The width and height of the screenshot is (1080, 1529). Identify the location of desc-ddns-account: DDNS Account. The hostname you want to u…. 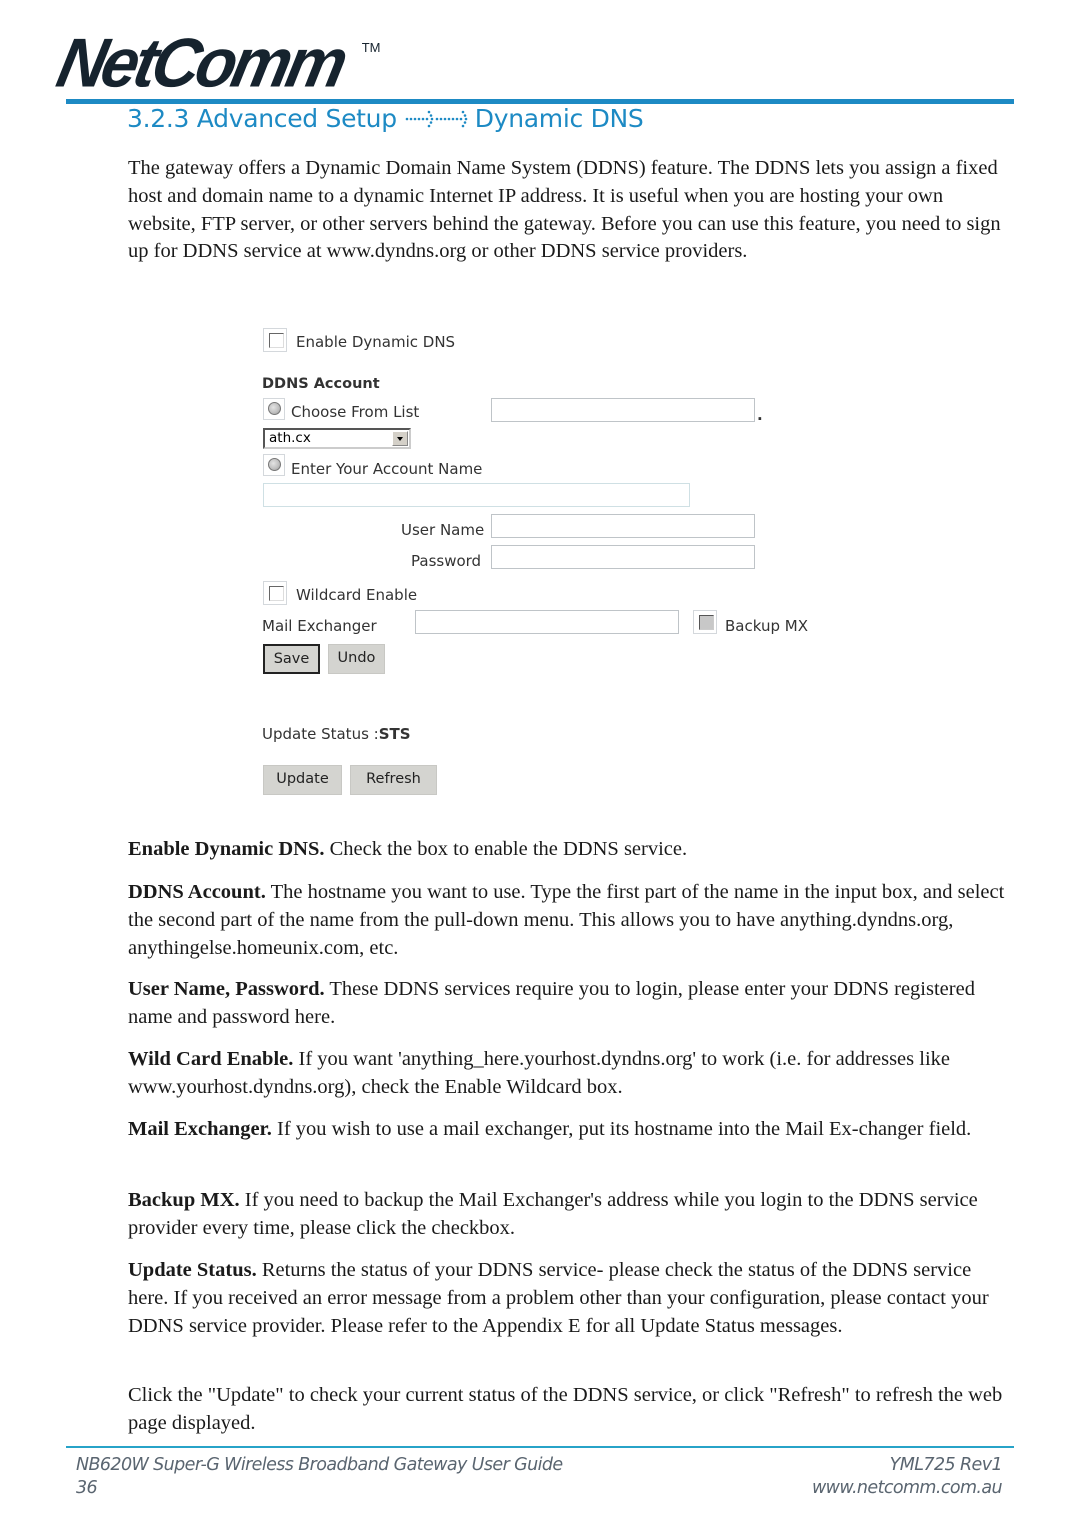
(570, 920).